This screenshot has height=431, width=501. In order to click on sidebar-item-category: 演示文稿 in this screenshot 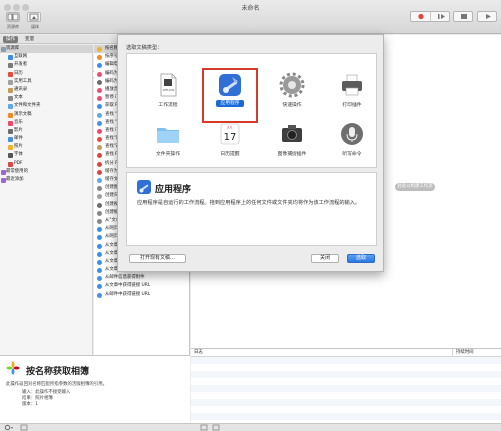, I will do `click(46, 115)`.